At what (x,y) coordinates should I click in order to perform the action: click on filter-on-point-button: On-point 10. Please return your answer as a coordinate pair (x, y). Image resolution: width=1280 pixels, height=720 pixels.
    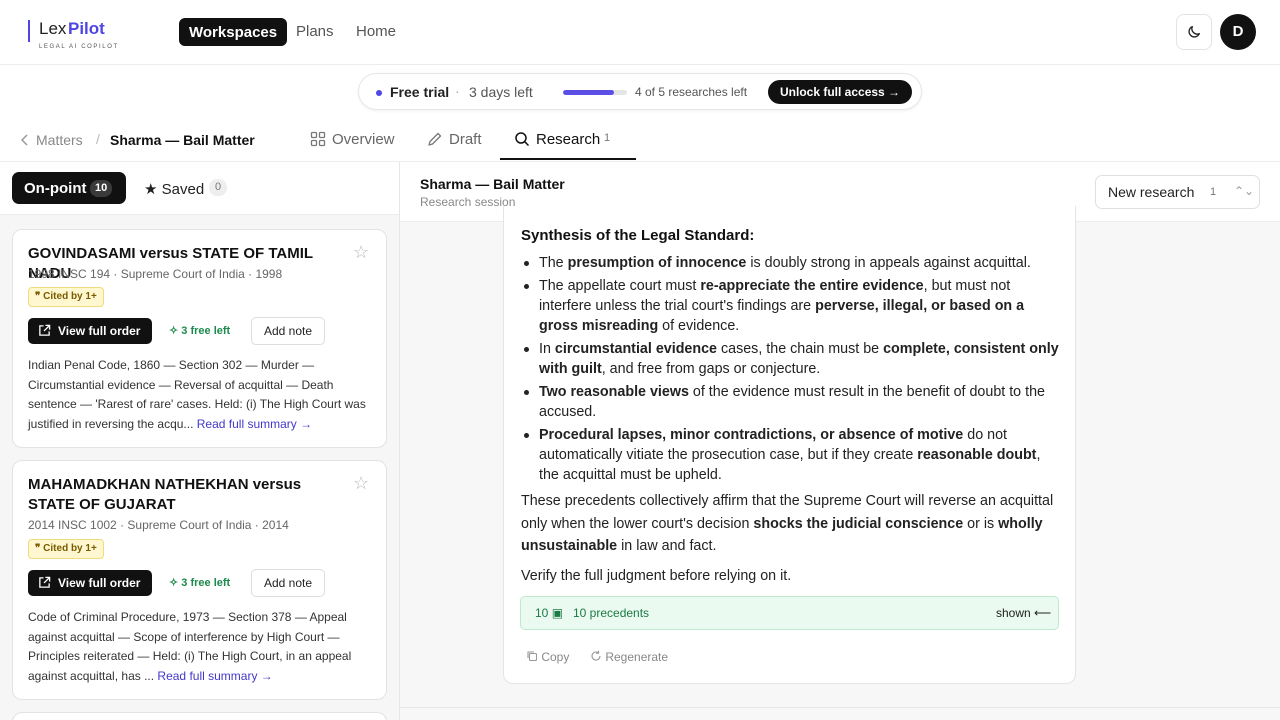
    Looking at the image, I should click on (69, 188).